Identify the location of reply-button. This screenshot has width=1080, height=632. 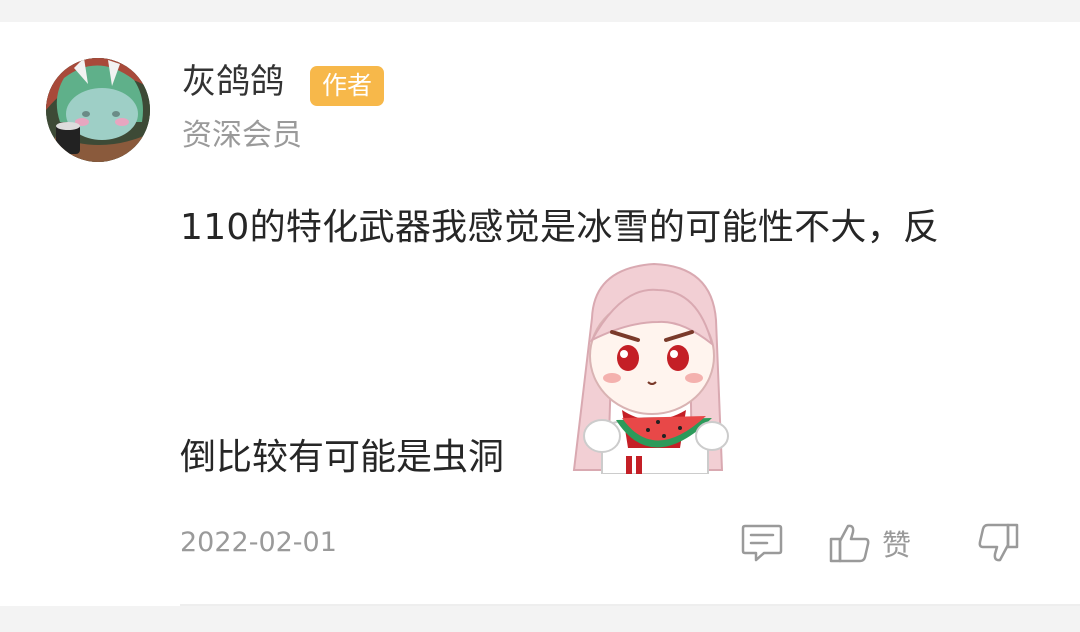
(762, 545).